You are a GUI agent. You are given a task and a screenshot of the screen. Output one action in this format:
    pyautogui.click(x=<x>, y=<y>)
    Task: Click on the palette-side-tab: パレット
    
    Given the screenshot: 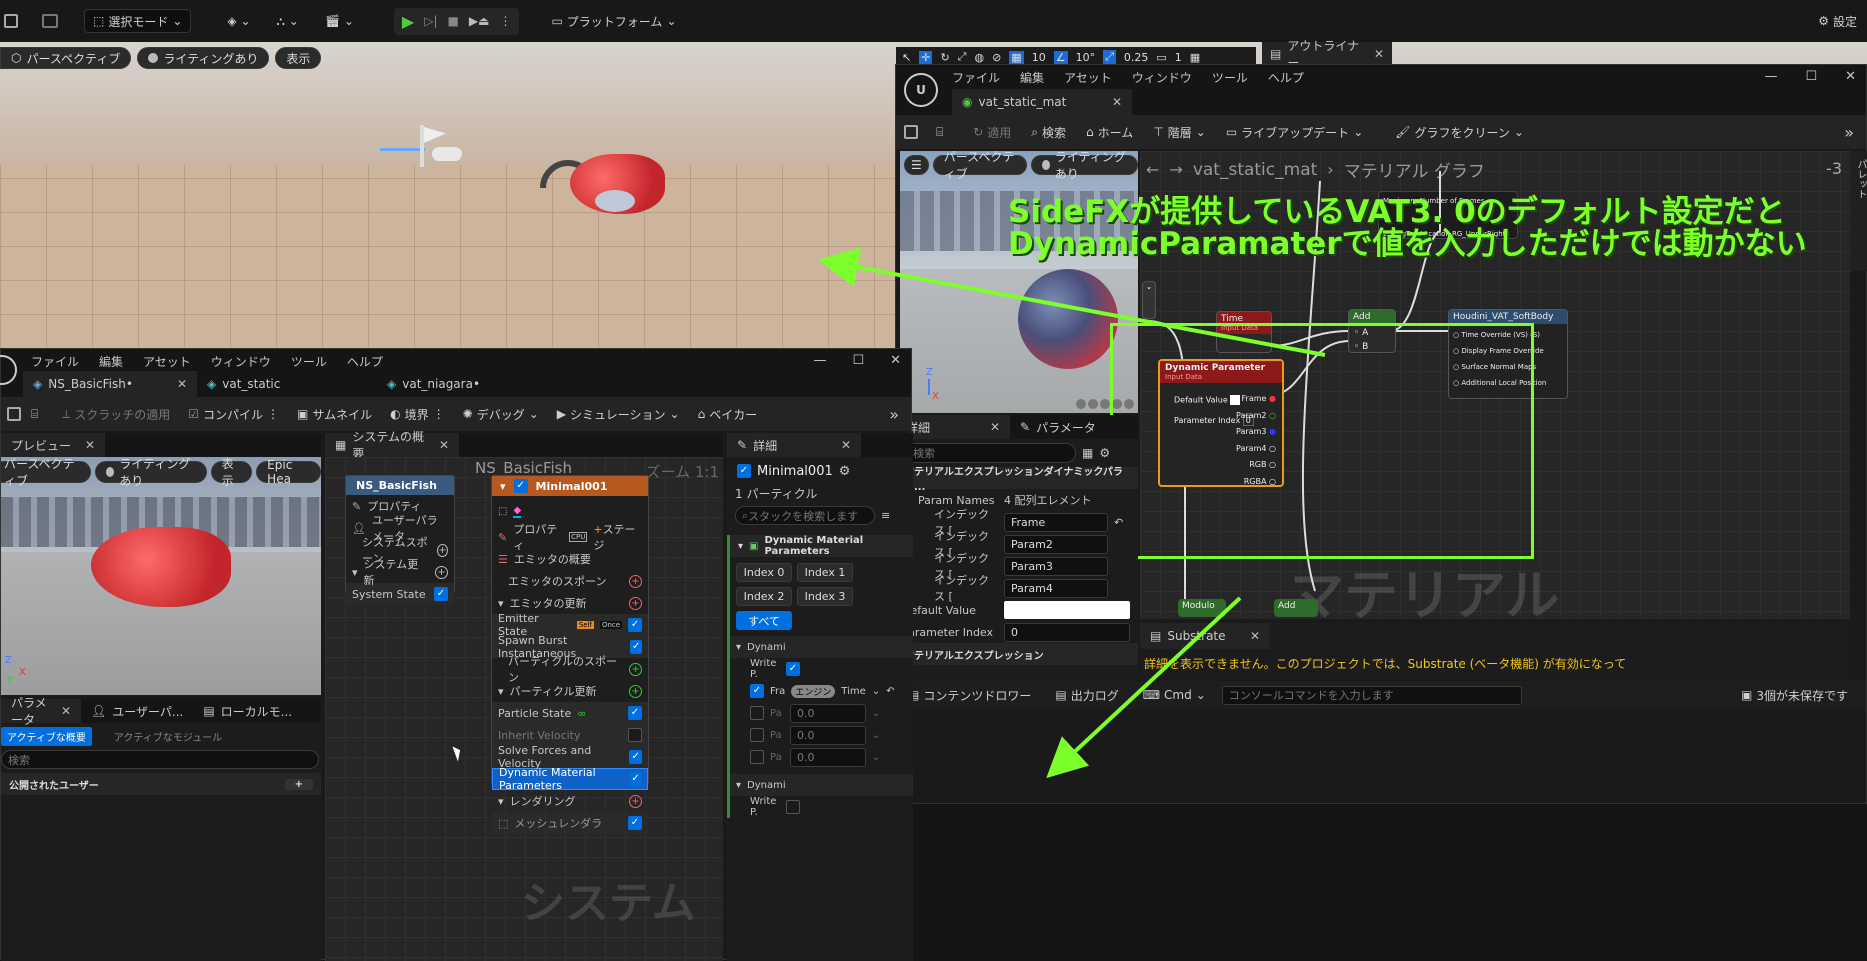 What is the action you would take?
    pyautogui.click(x=1858, y=211)
    